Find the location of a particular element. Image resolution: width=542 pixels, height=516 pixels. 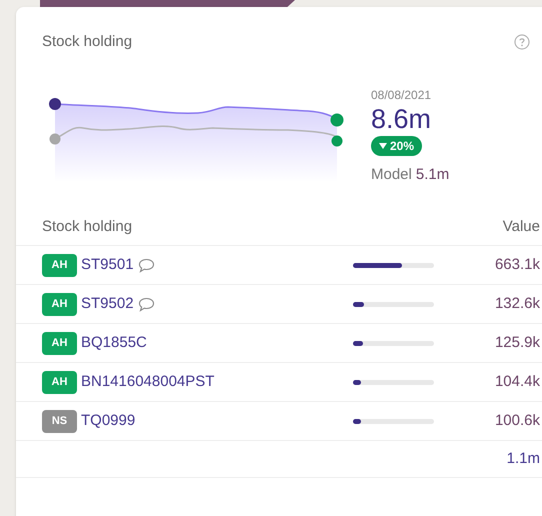

value-cell-text: 663.1k is located at coordinates (517, 264).